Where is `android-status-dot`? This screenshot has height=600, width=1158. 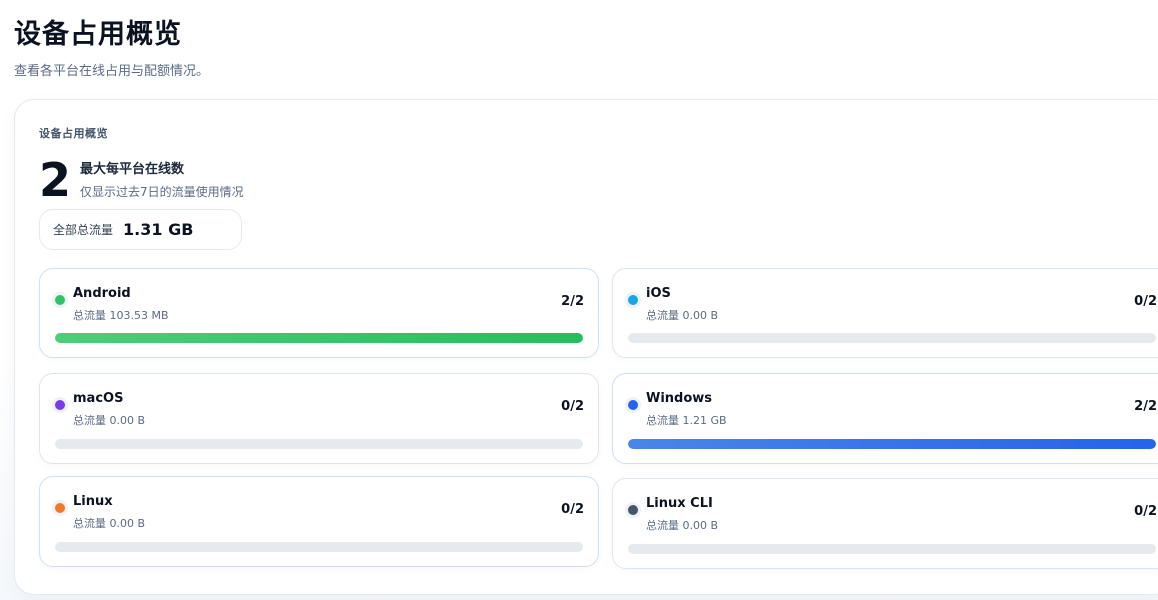 android-status-dot is located at coordinates (60, 300).